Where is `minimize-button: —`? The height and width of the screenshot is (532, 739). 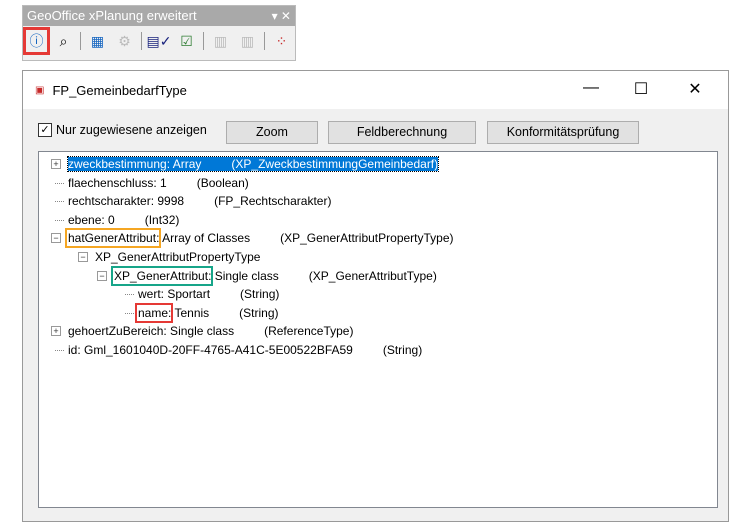
minimize-button: — is located at coordinates (591, 88).